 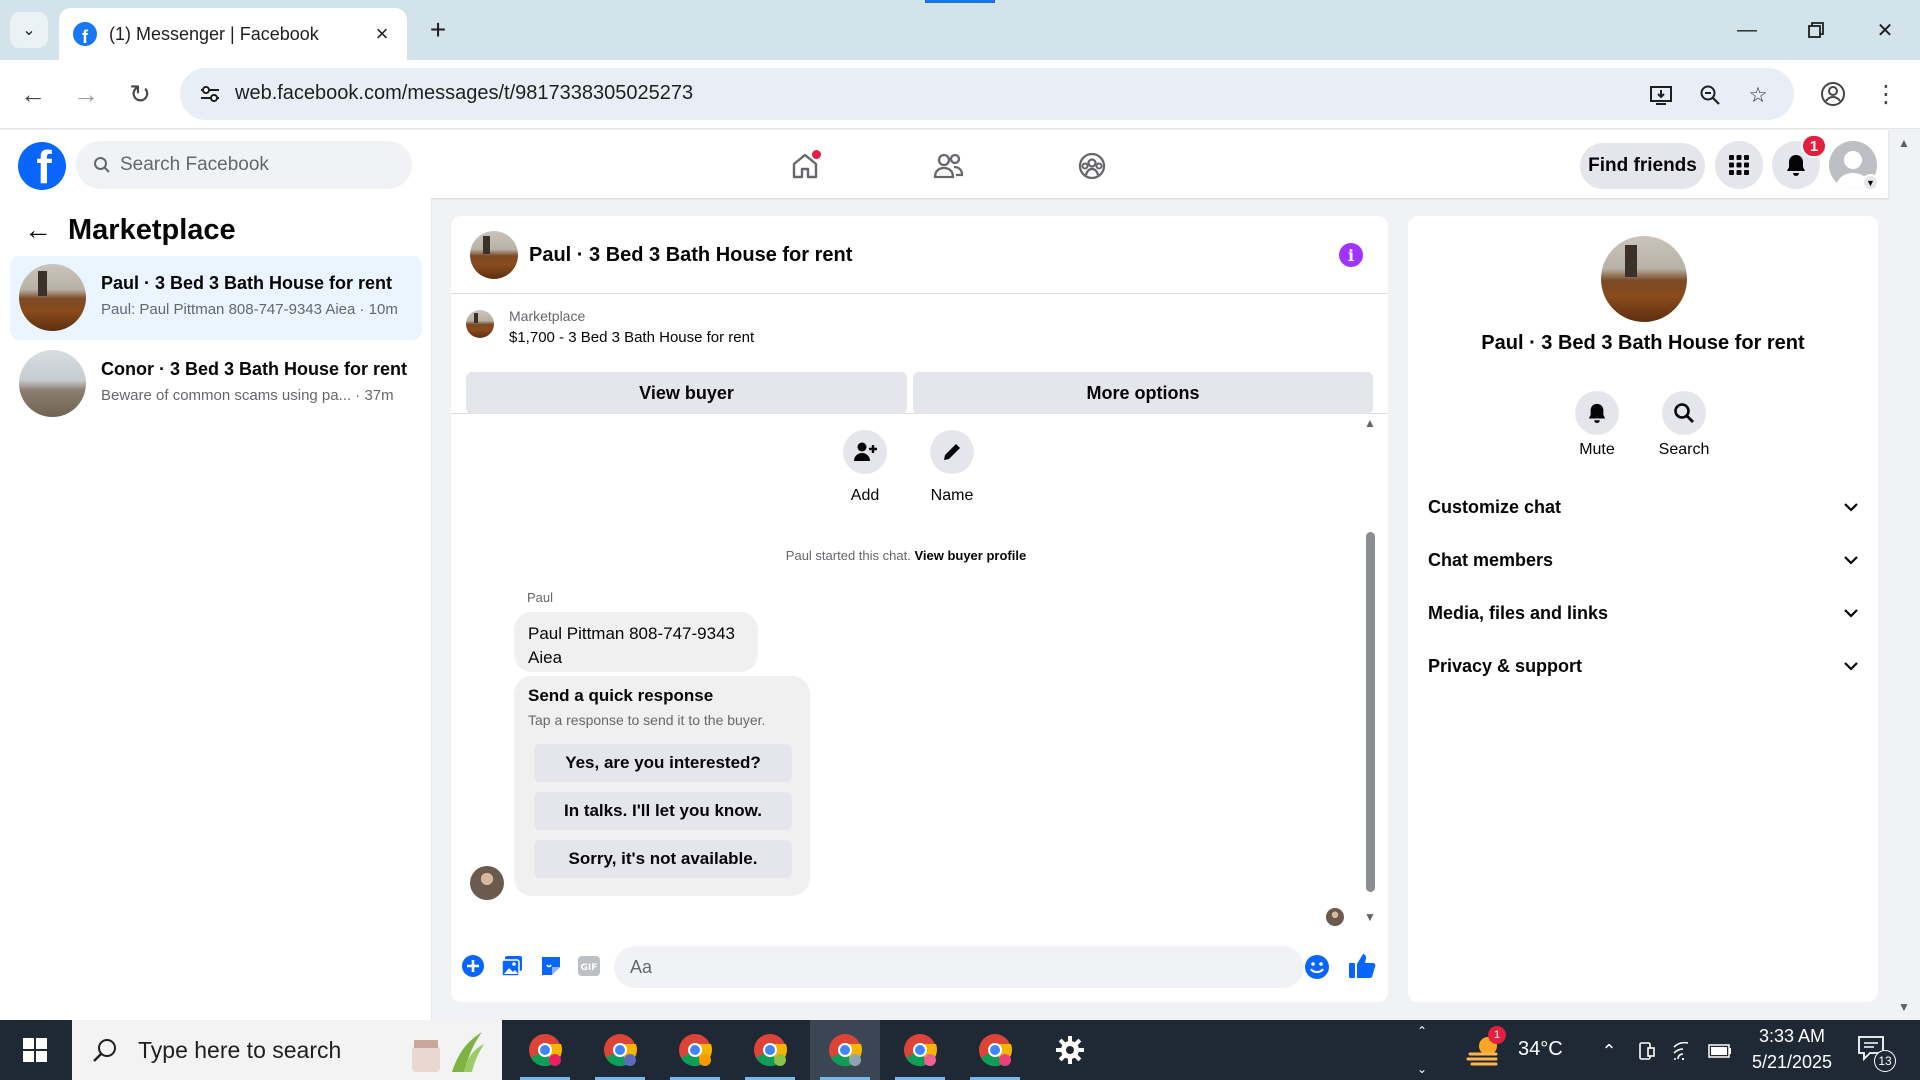 I want to click on chat-members-row: Chat members, so click(x=1646, y=560).